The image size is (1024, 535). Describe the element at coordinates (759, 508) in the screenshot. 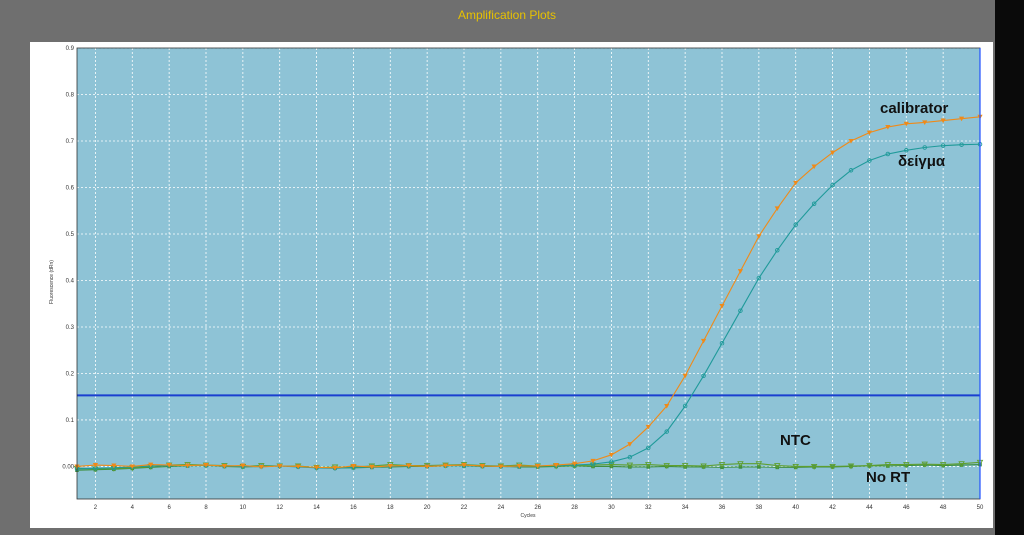

I see `x-tick-label: 38` at that location.